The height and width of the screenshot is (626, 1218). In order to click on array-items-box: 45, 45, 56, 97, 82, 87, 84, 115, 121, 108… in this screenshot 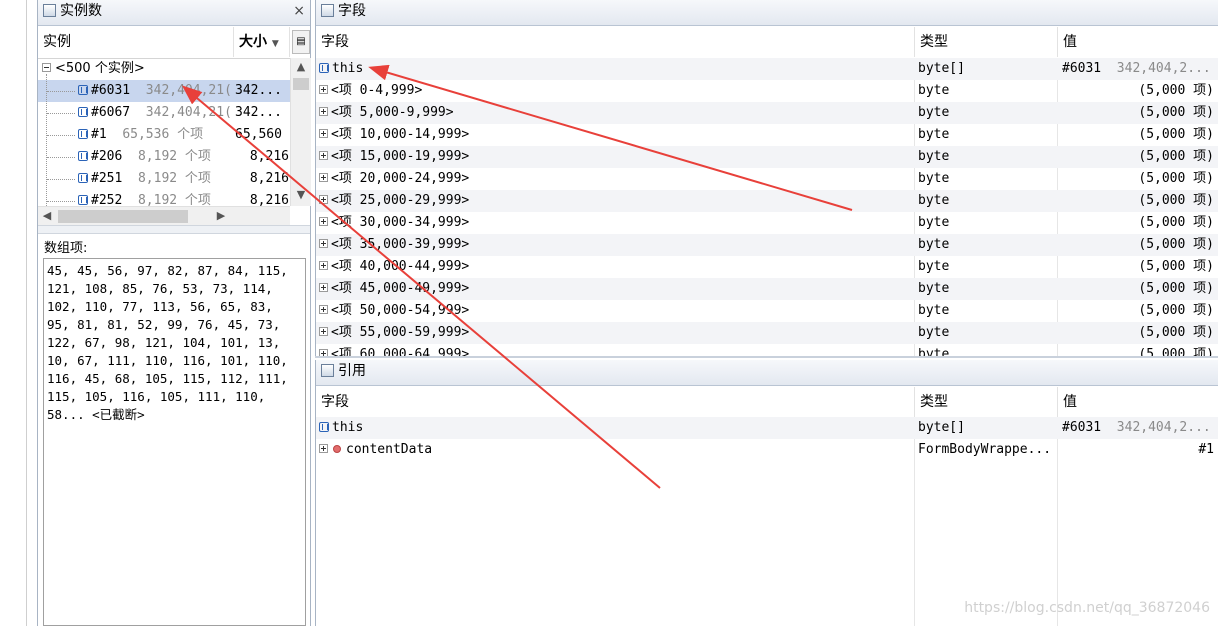, I will do `click(174, 442)`.